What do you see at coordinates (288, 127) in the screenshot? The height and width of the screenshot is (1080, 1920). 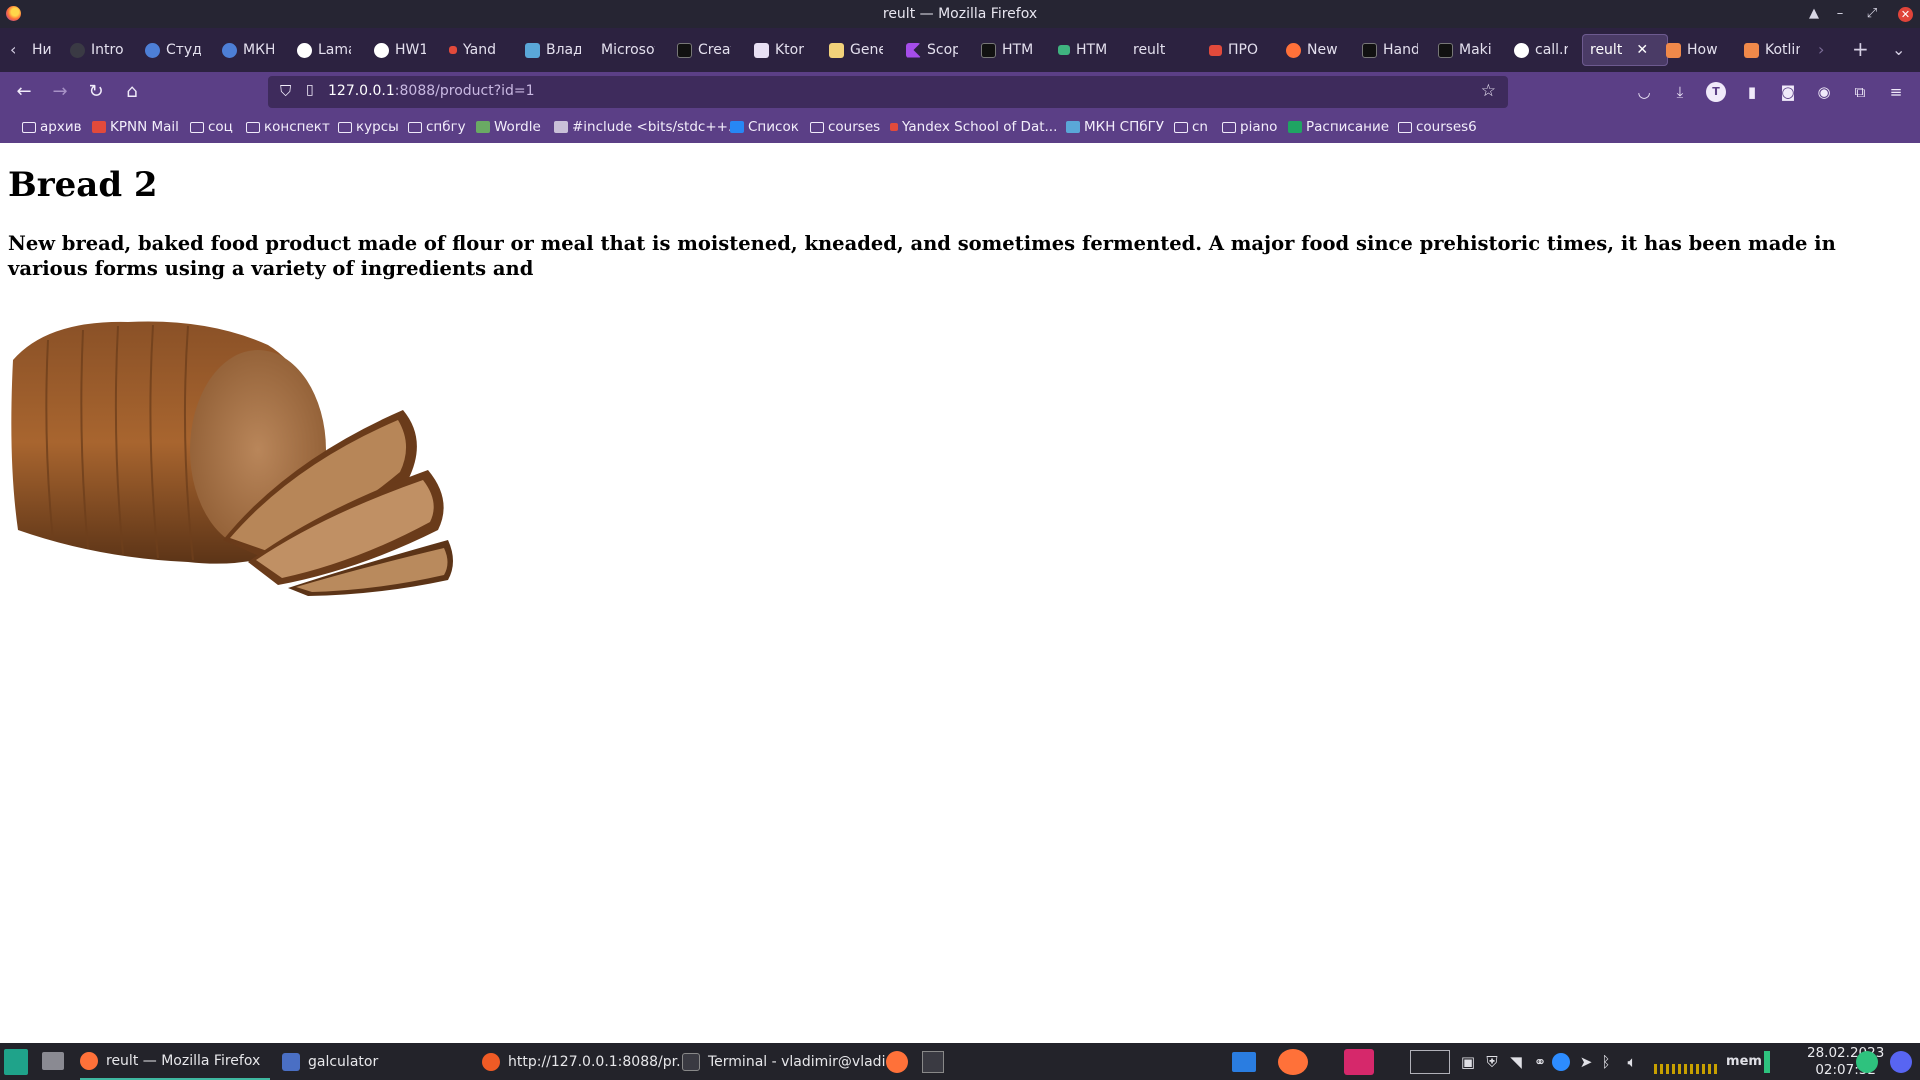 I see `bookmark-folder-konspekt: конспект` at bounding box center [288, 127].